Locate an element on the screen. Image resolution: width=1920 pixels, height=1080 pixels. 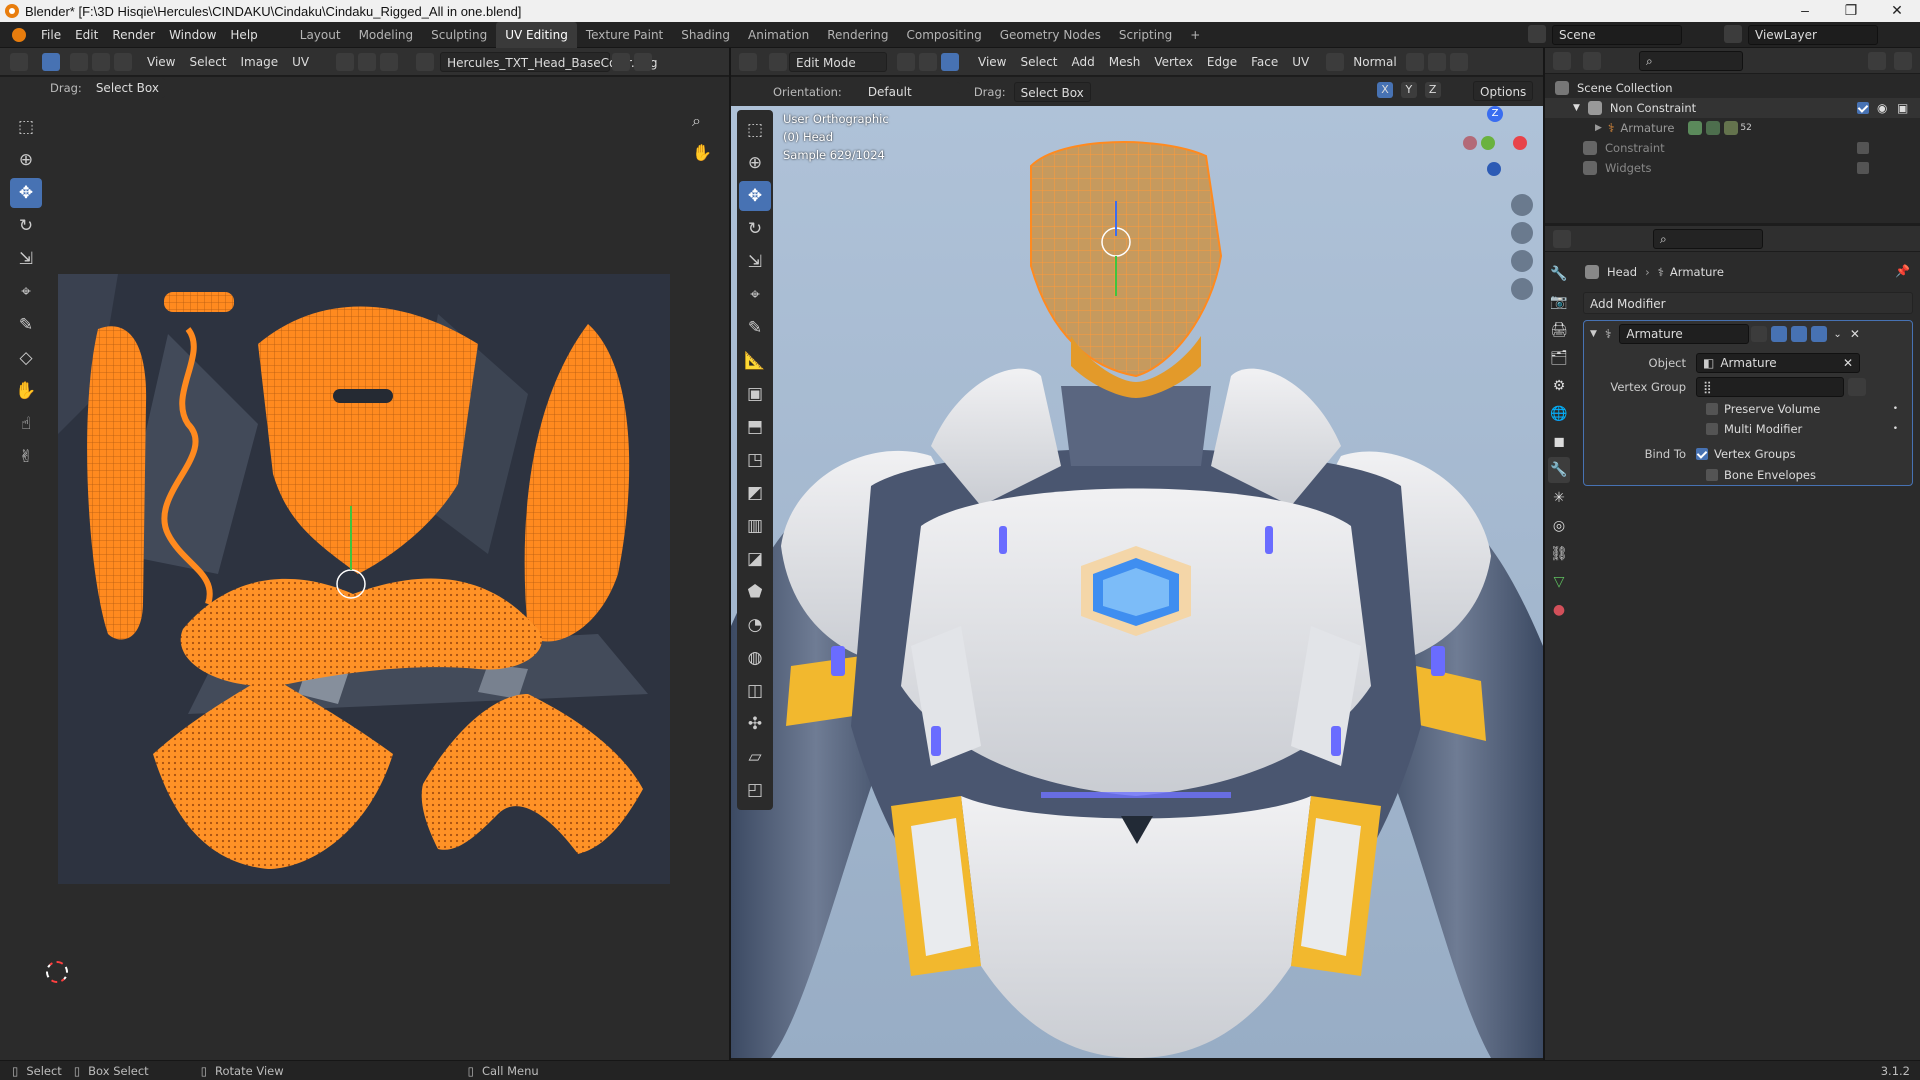
tab-animation: Animation is located at coordinates (778, 35).